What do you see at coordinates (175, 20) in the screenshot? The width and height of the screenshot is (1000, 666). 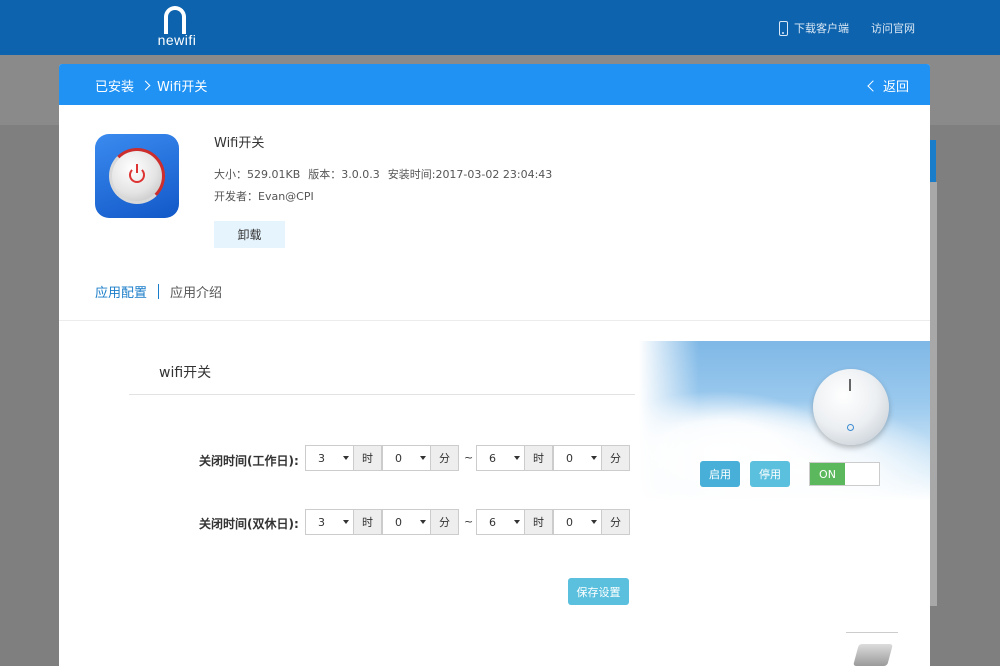 I see `logo-mark-icon` at bounding box center [175, 20].